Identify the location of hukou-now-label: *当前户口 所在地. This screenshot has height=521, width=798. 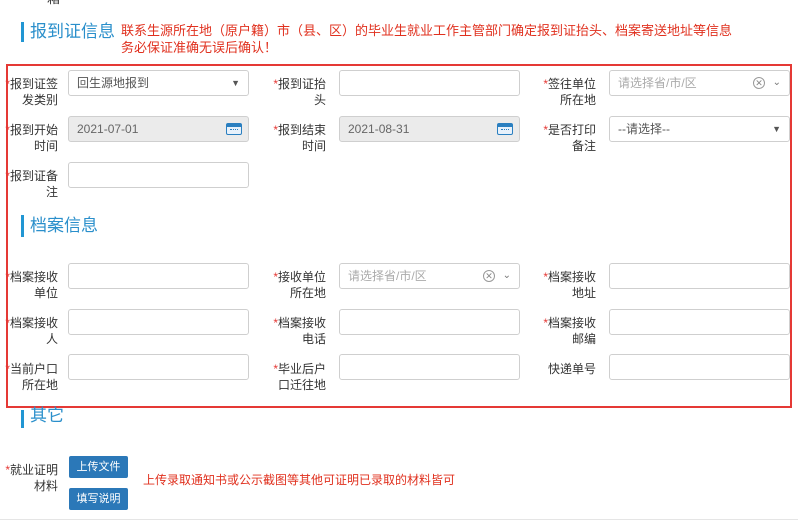
(31, 377).